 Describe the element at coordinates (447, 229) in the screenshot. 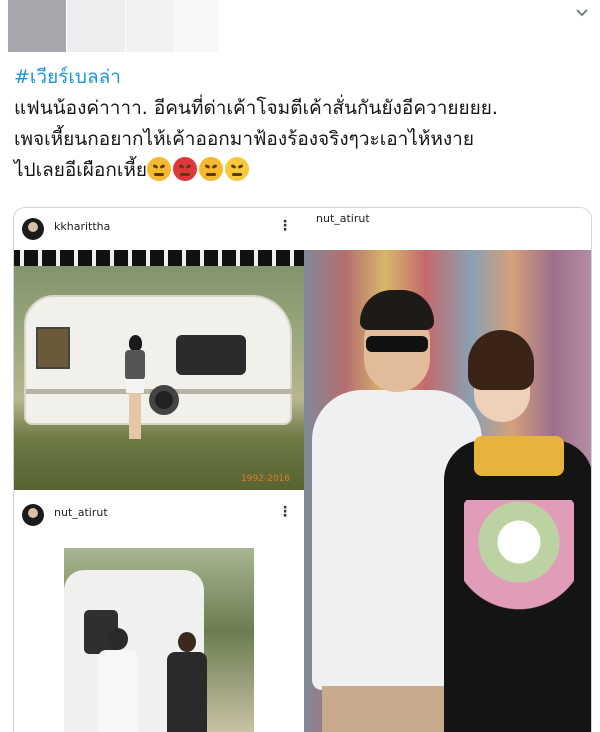

I see `instagram-post-header: nut_atirut` at that location.